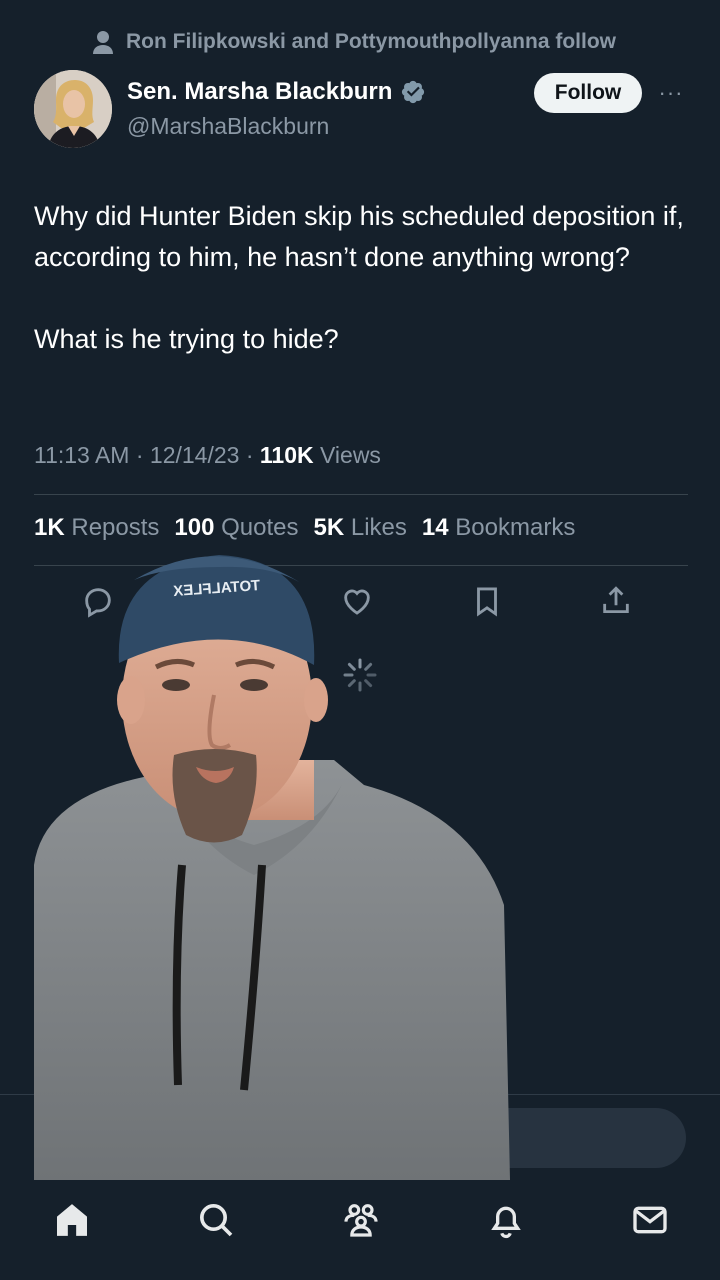  I want to click on views-count: 110K, so click(286, 455).